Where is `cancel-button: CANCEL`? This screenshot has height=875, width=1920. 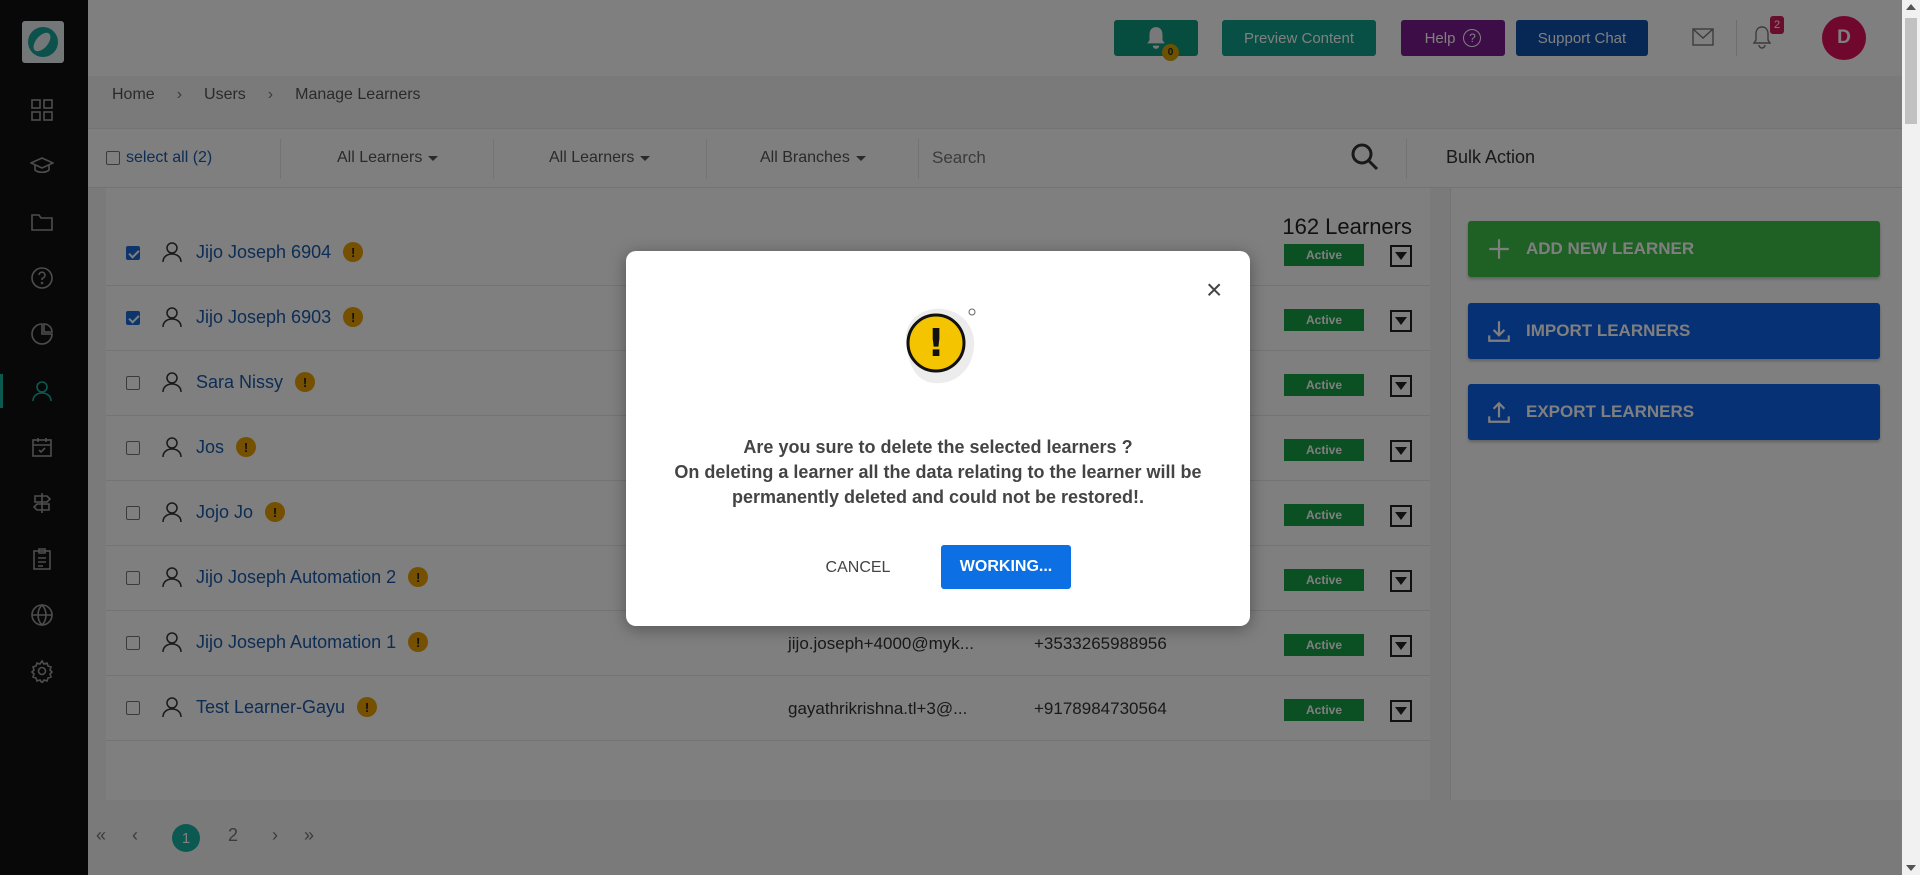 cancel-button: CANCEL is located at coordinates (858, 568).